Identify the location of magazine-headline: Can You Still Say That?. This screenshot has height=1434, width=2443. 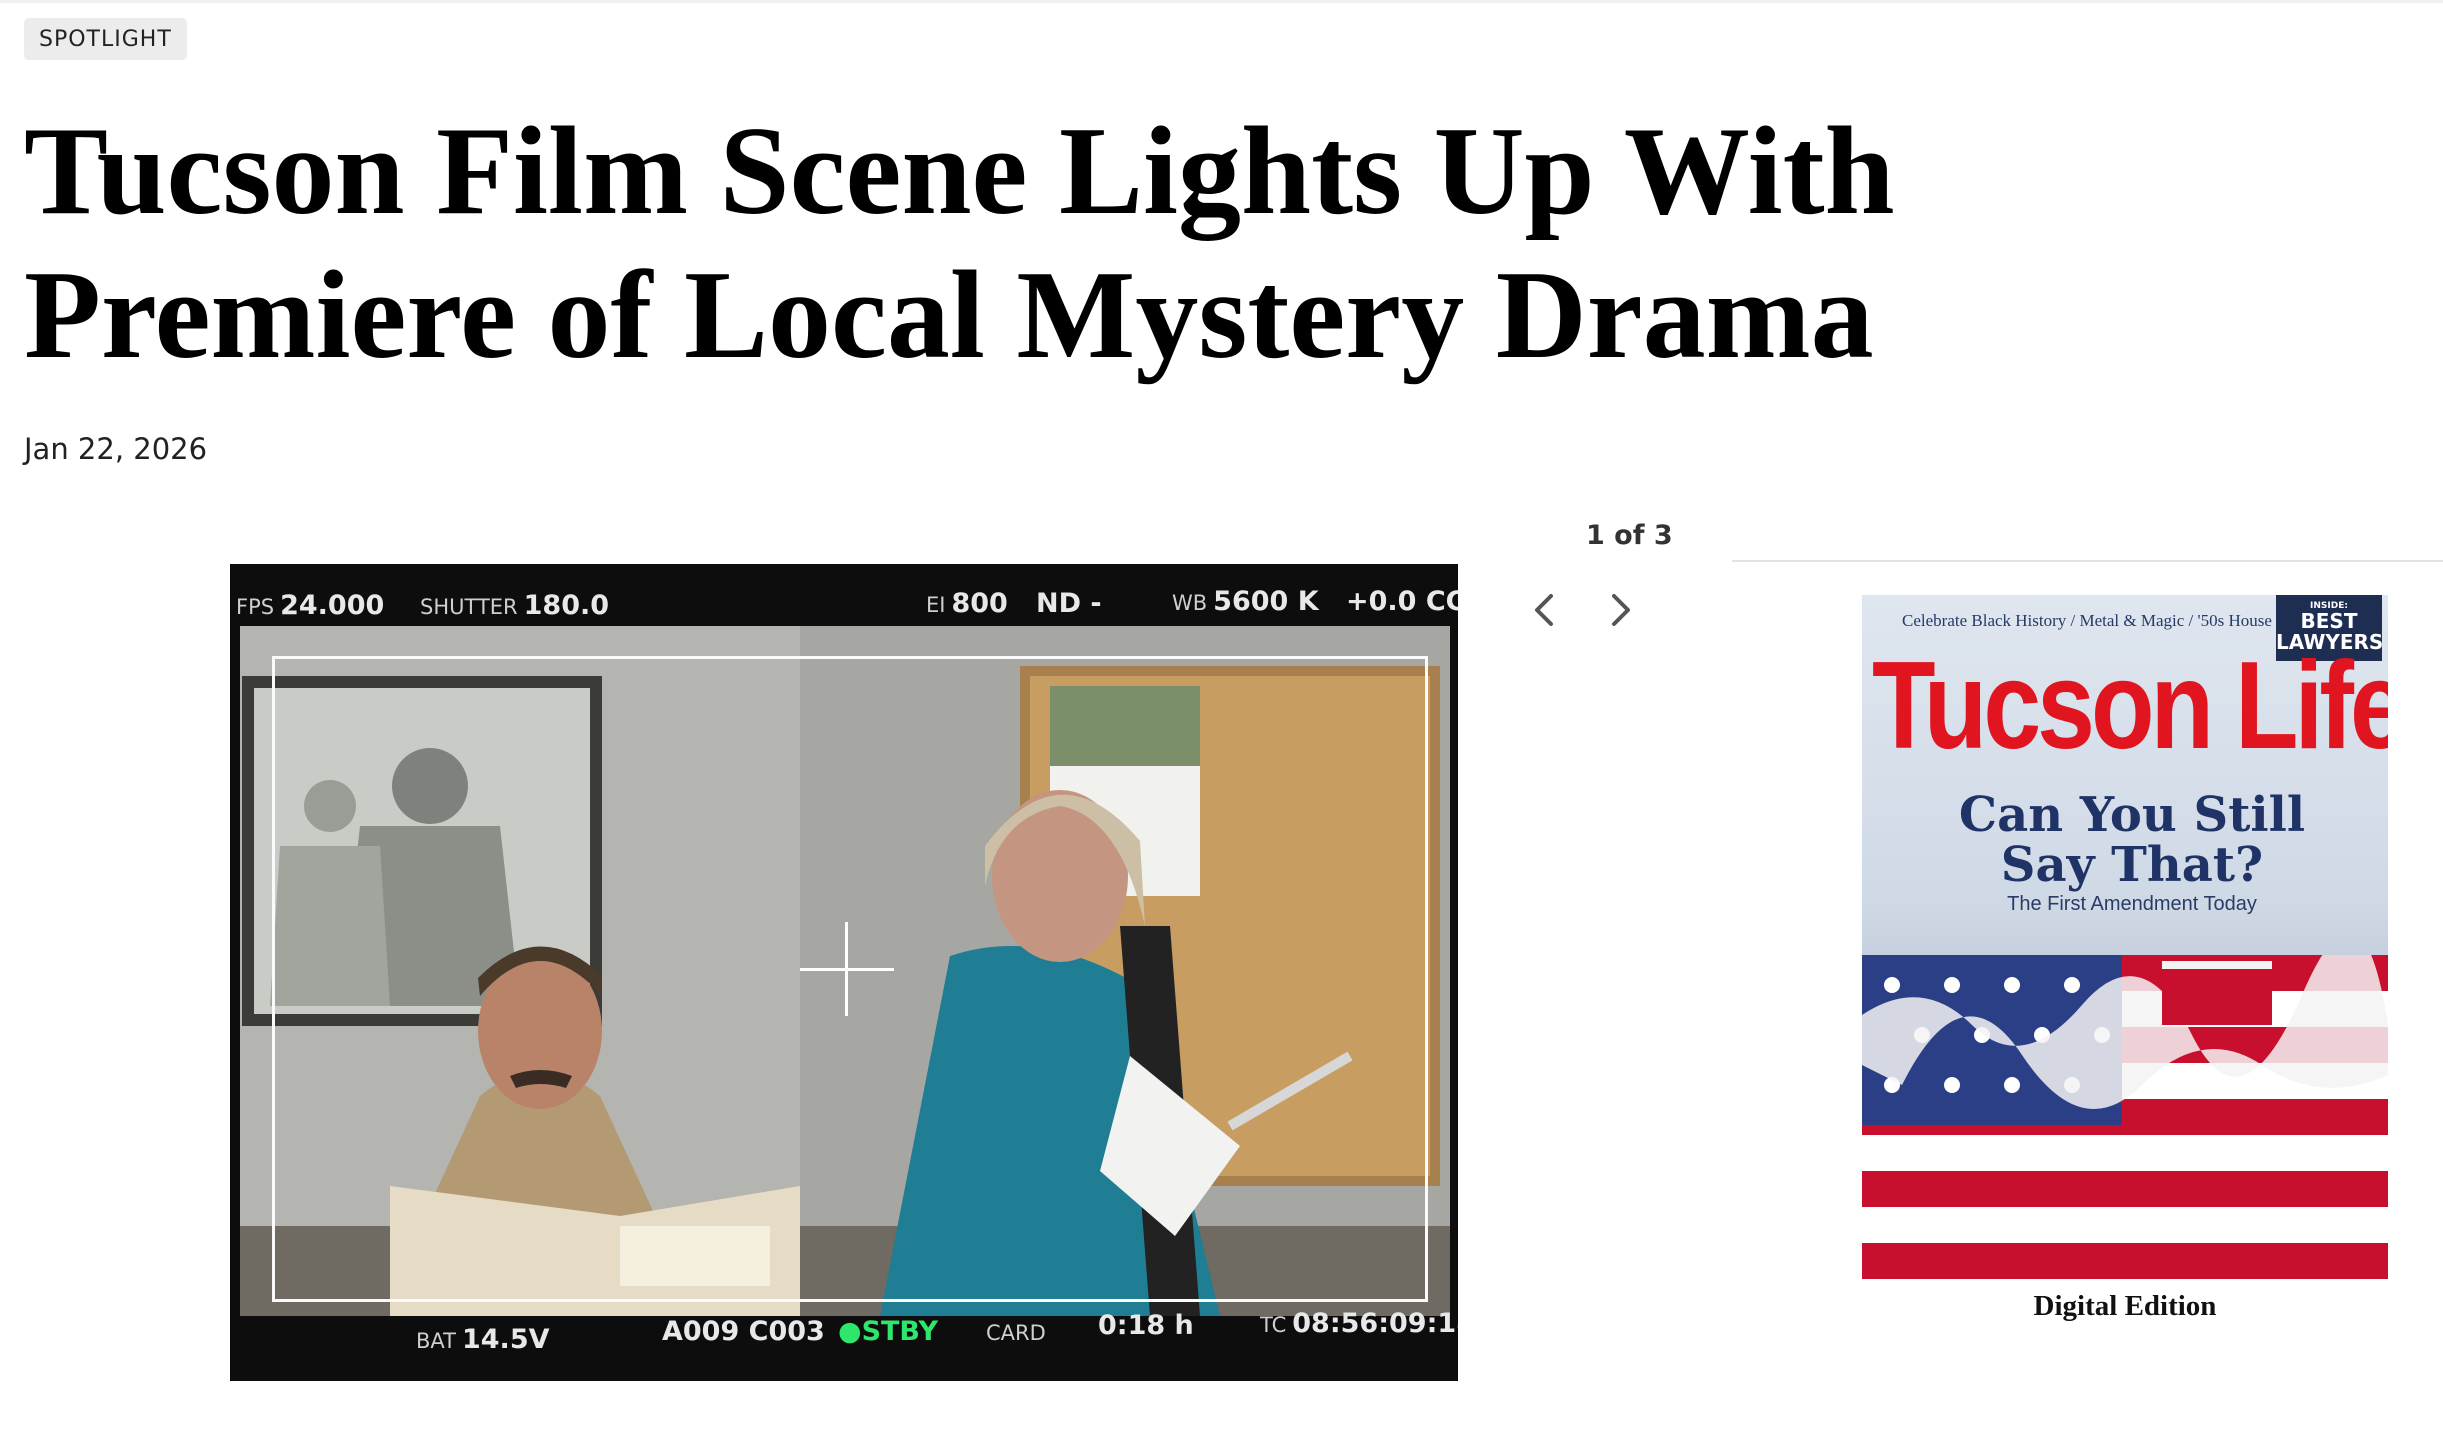
(2132, 840).